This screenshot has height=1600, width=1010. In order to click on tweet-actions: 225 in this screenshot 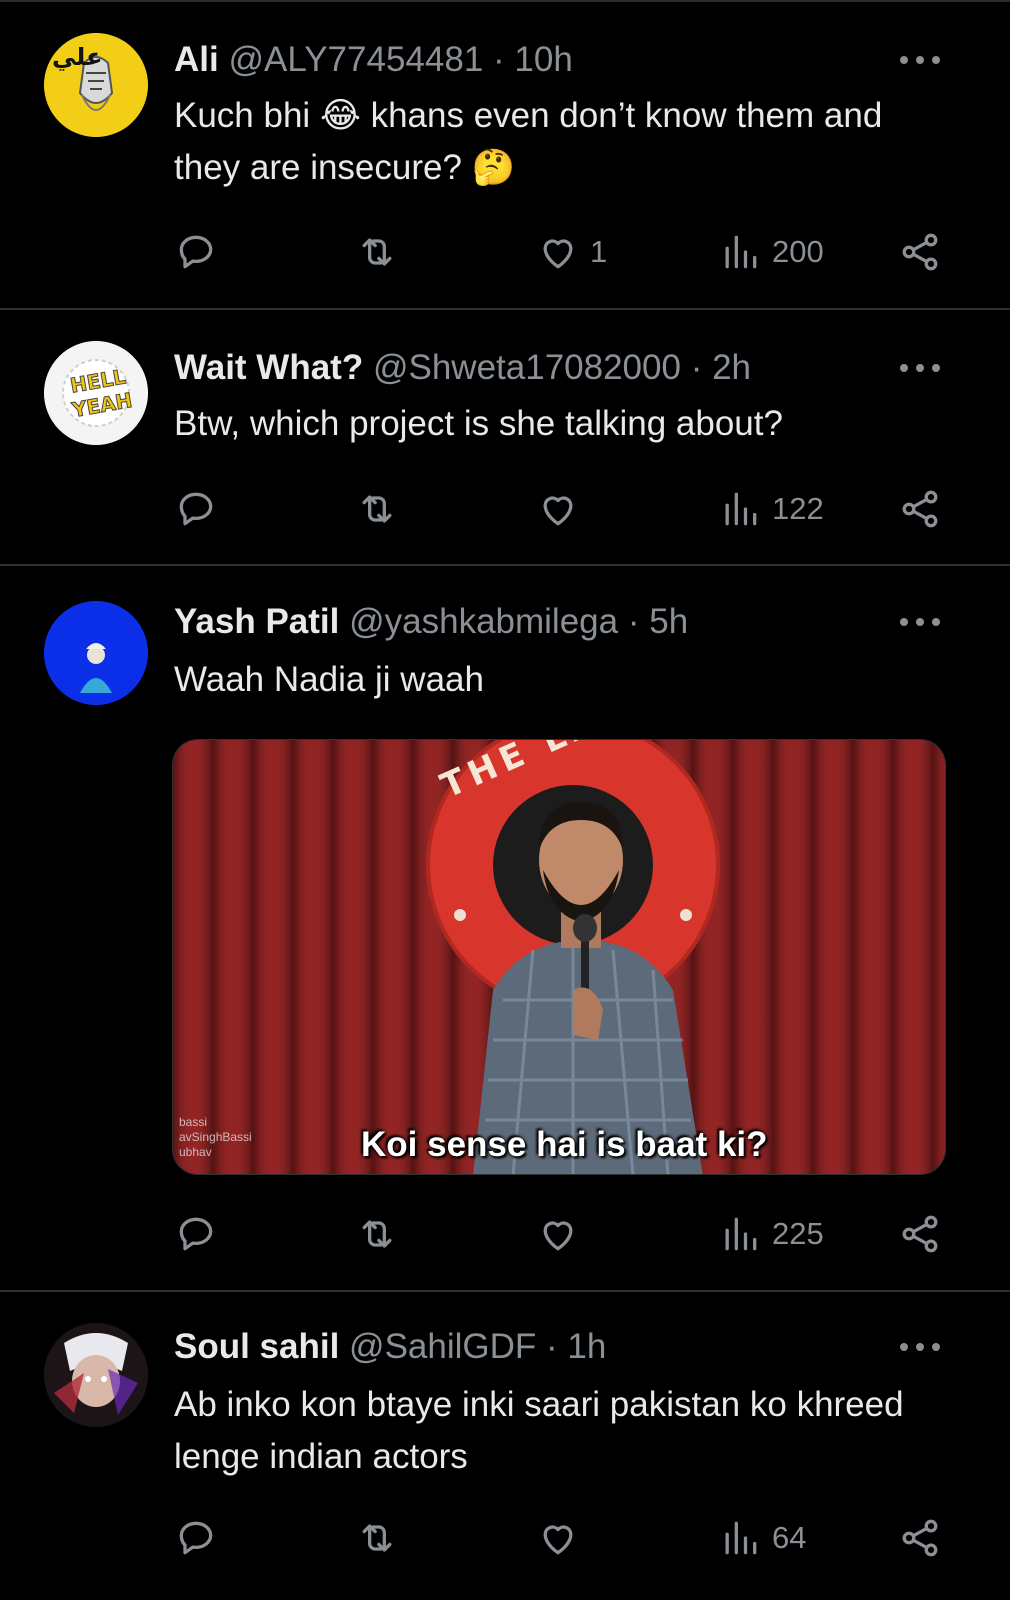, I will do `click(564, 1234)`.